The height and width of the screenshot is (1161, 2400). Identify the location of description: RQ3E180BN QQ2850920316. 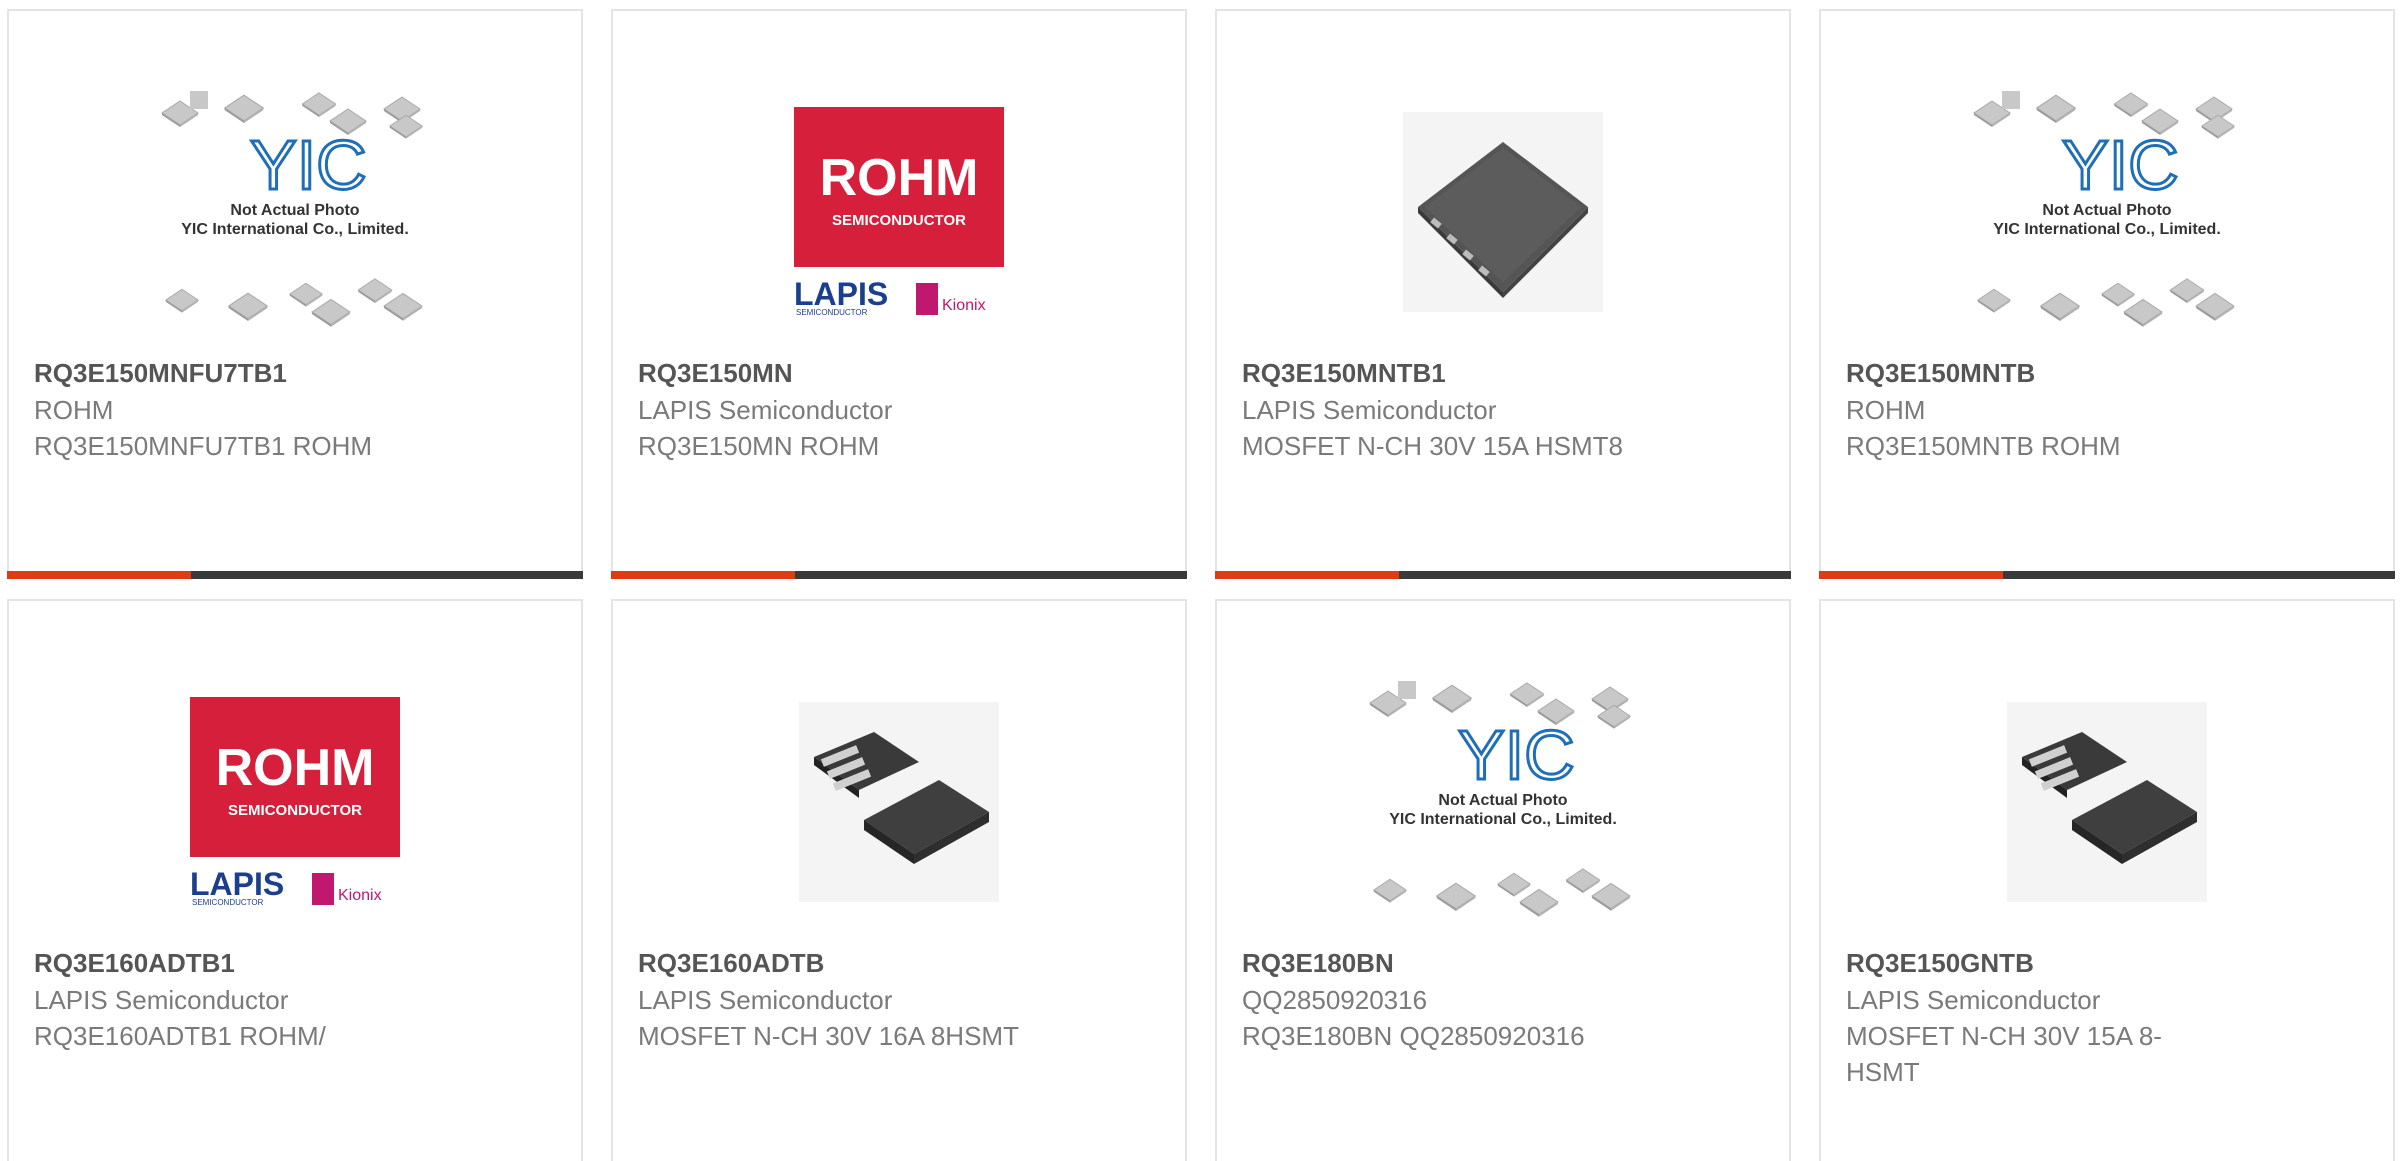
(1413, 1036).